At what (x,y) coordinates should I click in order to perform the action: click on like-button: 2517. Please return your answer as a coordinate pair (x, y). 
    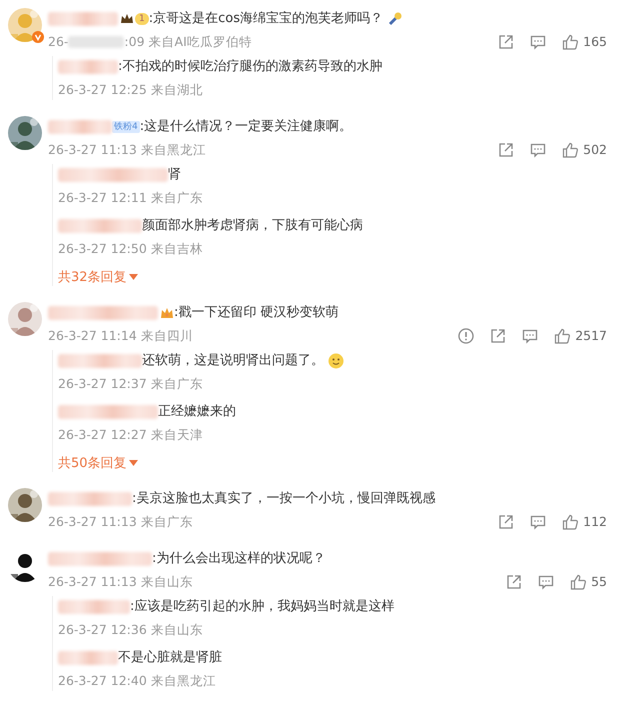
    Looking at the image, I should click on (580, 336).